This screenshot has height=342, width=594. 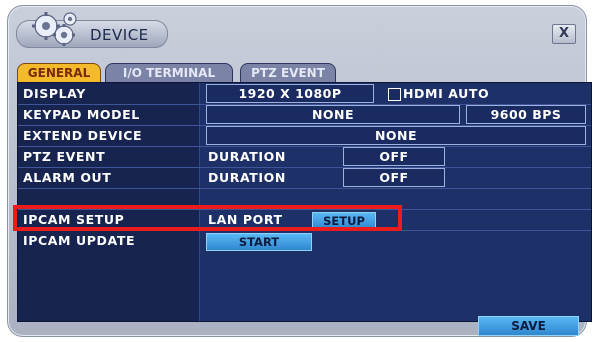 I want to click on ptz-event-label: PTZ EVENT, so click(x=64, y=156).